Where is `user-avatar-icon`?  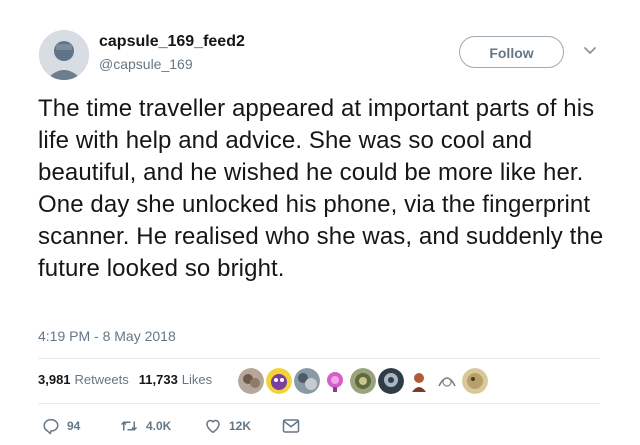
user-avatar-icon is located at coordinates (64, 55).